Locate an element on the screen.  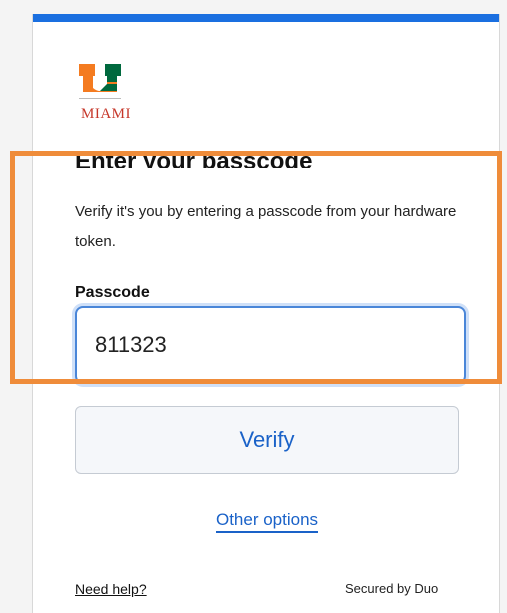
other-options-link: Other options is located at coordinates (267, 521).